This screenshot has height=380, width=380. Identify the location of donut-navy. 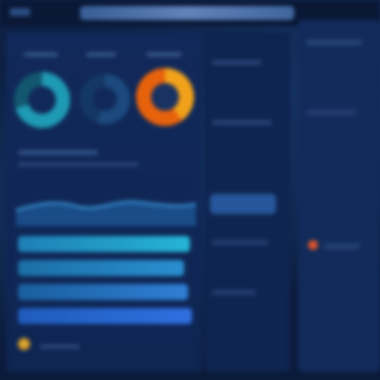
(105, 99).